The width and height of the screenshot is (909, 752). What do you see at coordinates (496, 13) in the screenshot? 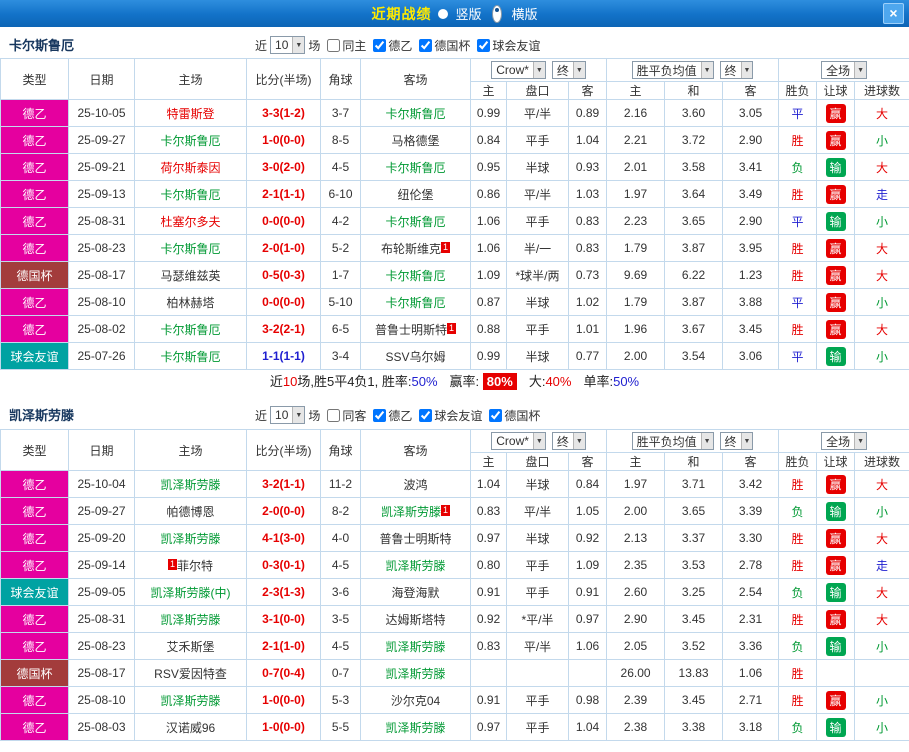
I see `radio-horizontal-icon` at bounding box center [496, 13].